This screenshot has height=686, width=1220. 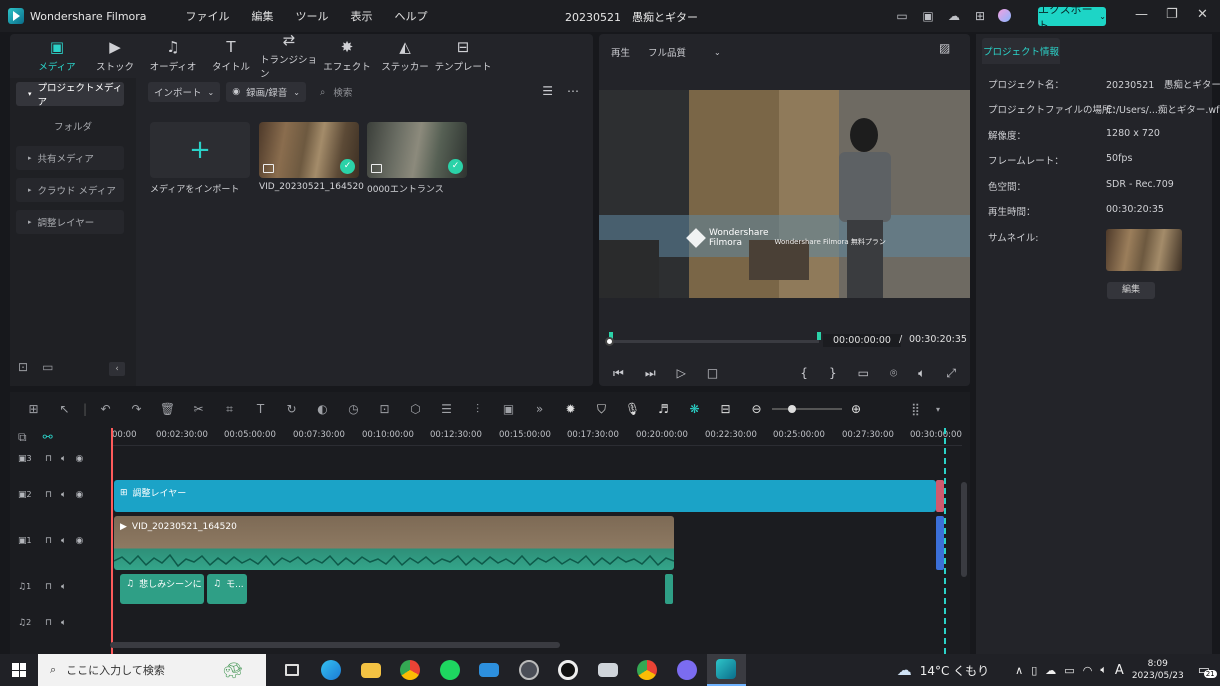 I want to click on grid-dots-icon: ⣿, so click(x=915, y=409).